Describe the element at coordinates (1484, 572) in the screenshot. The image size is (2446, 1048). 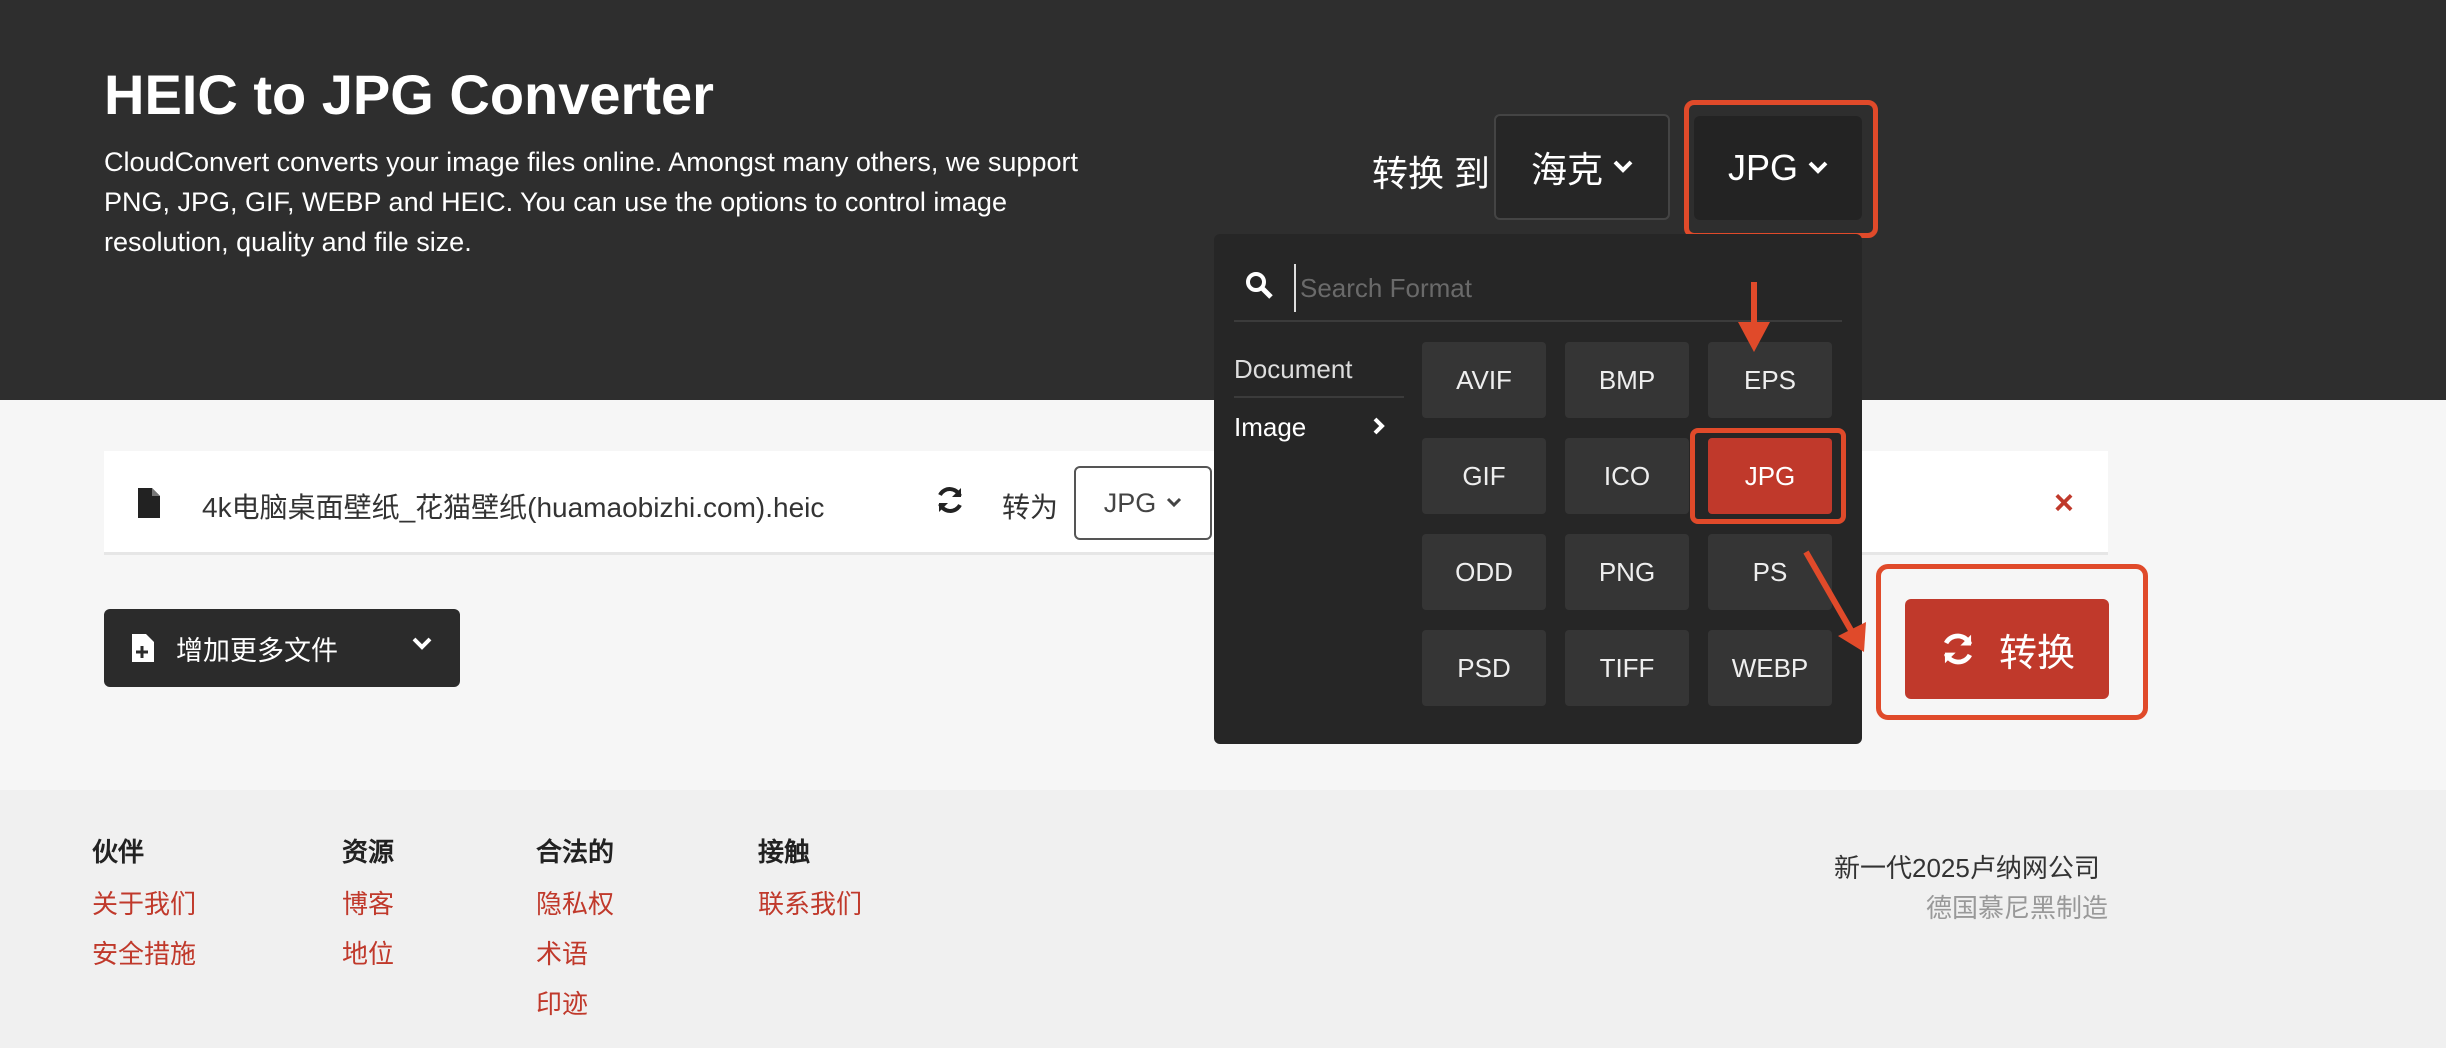
I see `format-option-odd: ODD` at that location.